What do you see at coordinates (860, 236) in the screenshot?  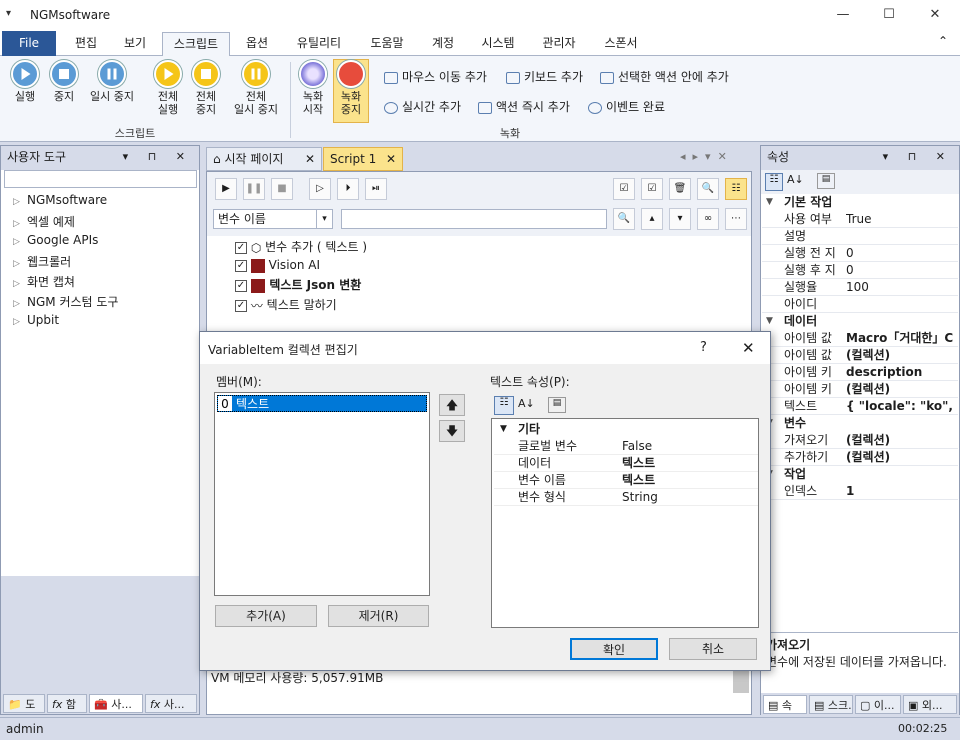 I see `property-row: 설명` at bounding box center [860, 236].